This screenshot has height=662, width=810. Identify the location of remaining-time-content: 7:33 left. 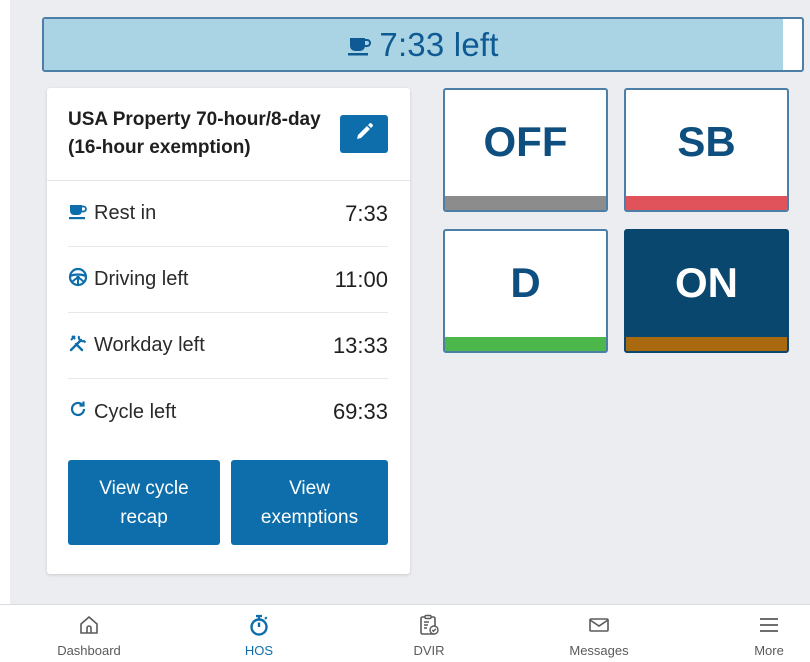
(423, 44).